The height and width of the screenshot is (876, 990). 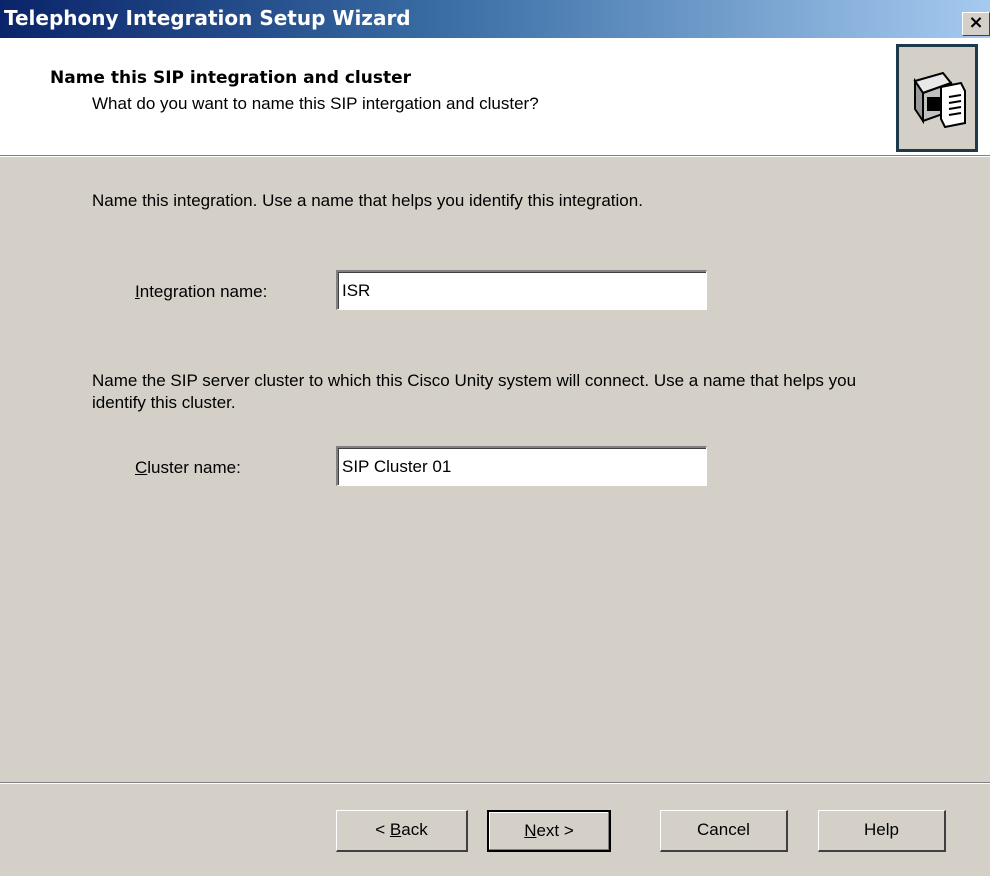 What do you see at coordinates (495, 19) in the screenshot?
I see `title-bar: Telephony Integration Setup Wizard ×` at bounding box center [495, 19].